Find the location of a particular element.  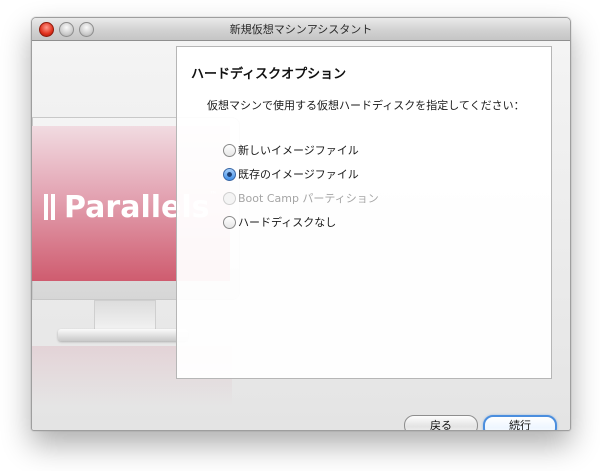

option-label: 既存のイメージファイル is located at coordinates (298, 174).